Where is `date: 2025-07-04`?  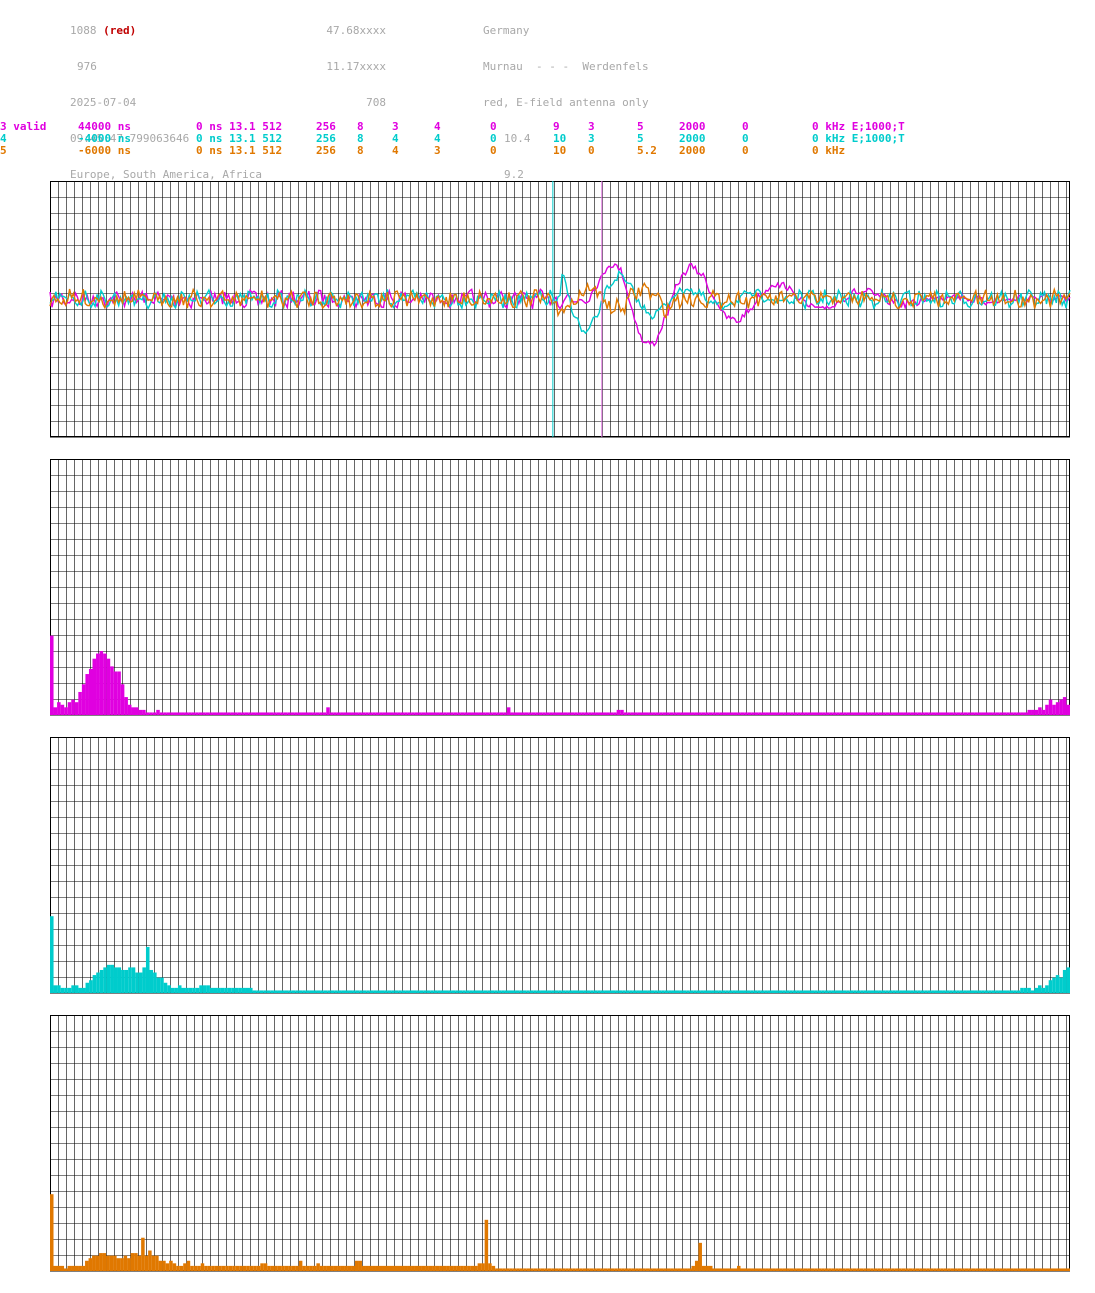
date: 2025-07-04 is located at coordinates (103, 102).